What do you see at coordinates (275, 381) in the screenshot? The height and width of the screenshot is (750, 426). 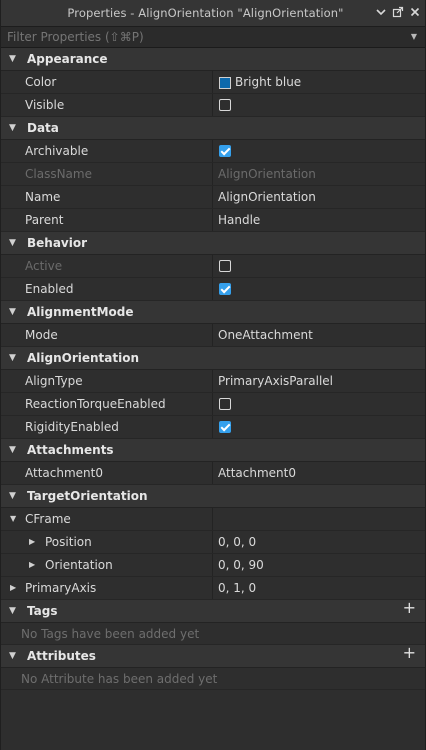 I see `property-value: PrimaryAxisParallel` at bounding box center [275, 381].